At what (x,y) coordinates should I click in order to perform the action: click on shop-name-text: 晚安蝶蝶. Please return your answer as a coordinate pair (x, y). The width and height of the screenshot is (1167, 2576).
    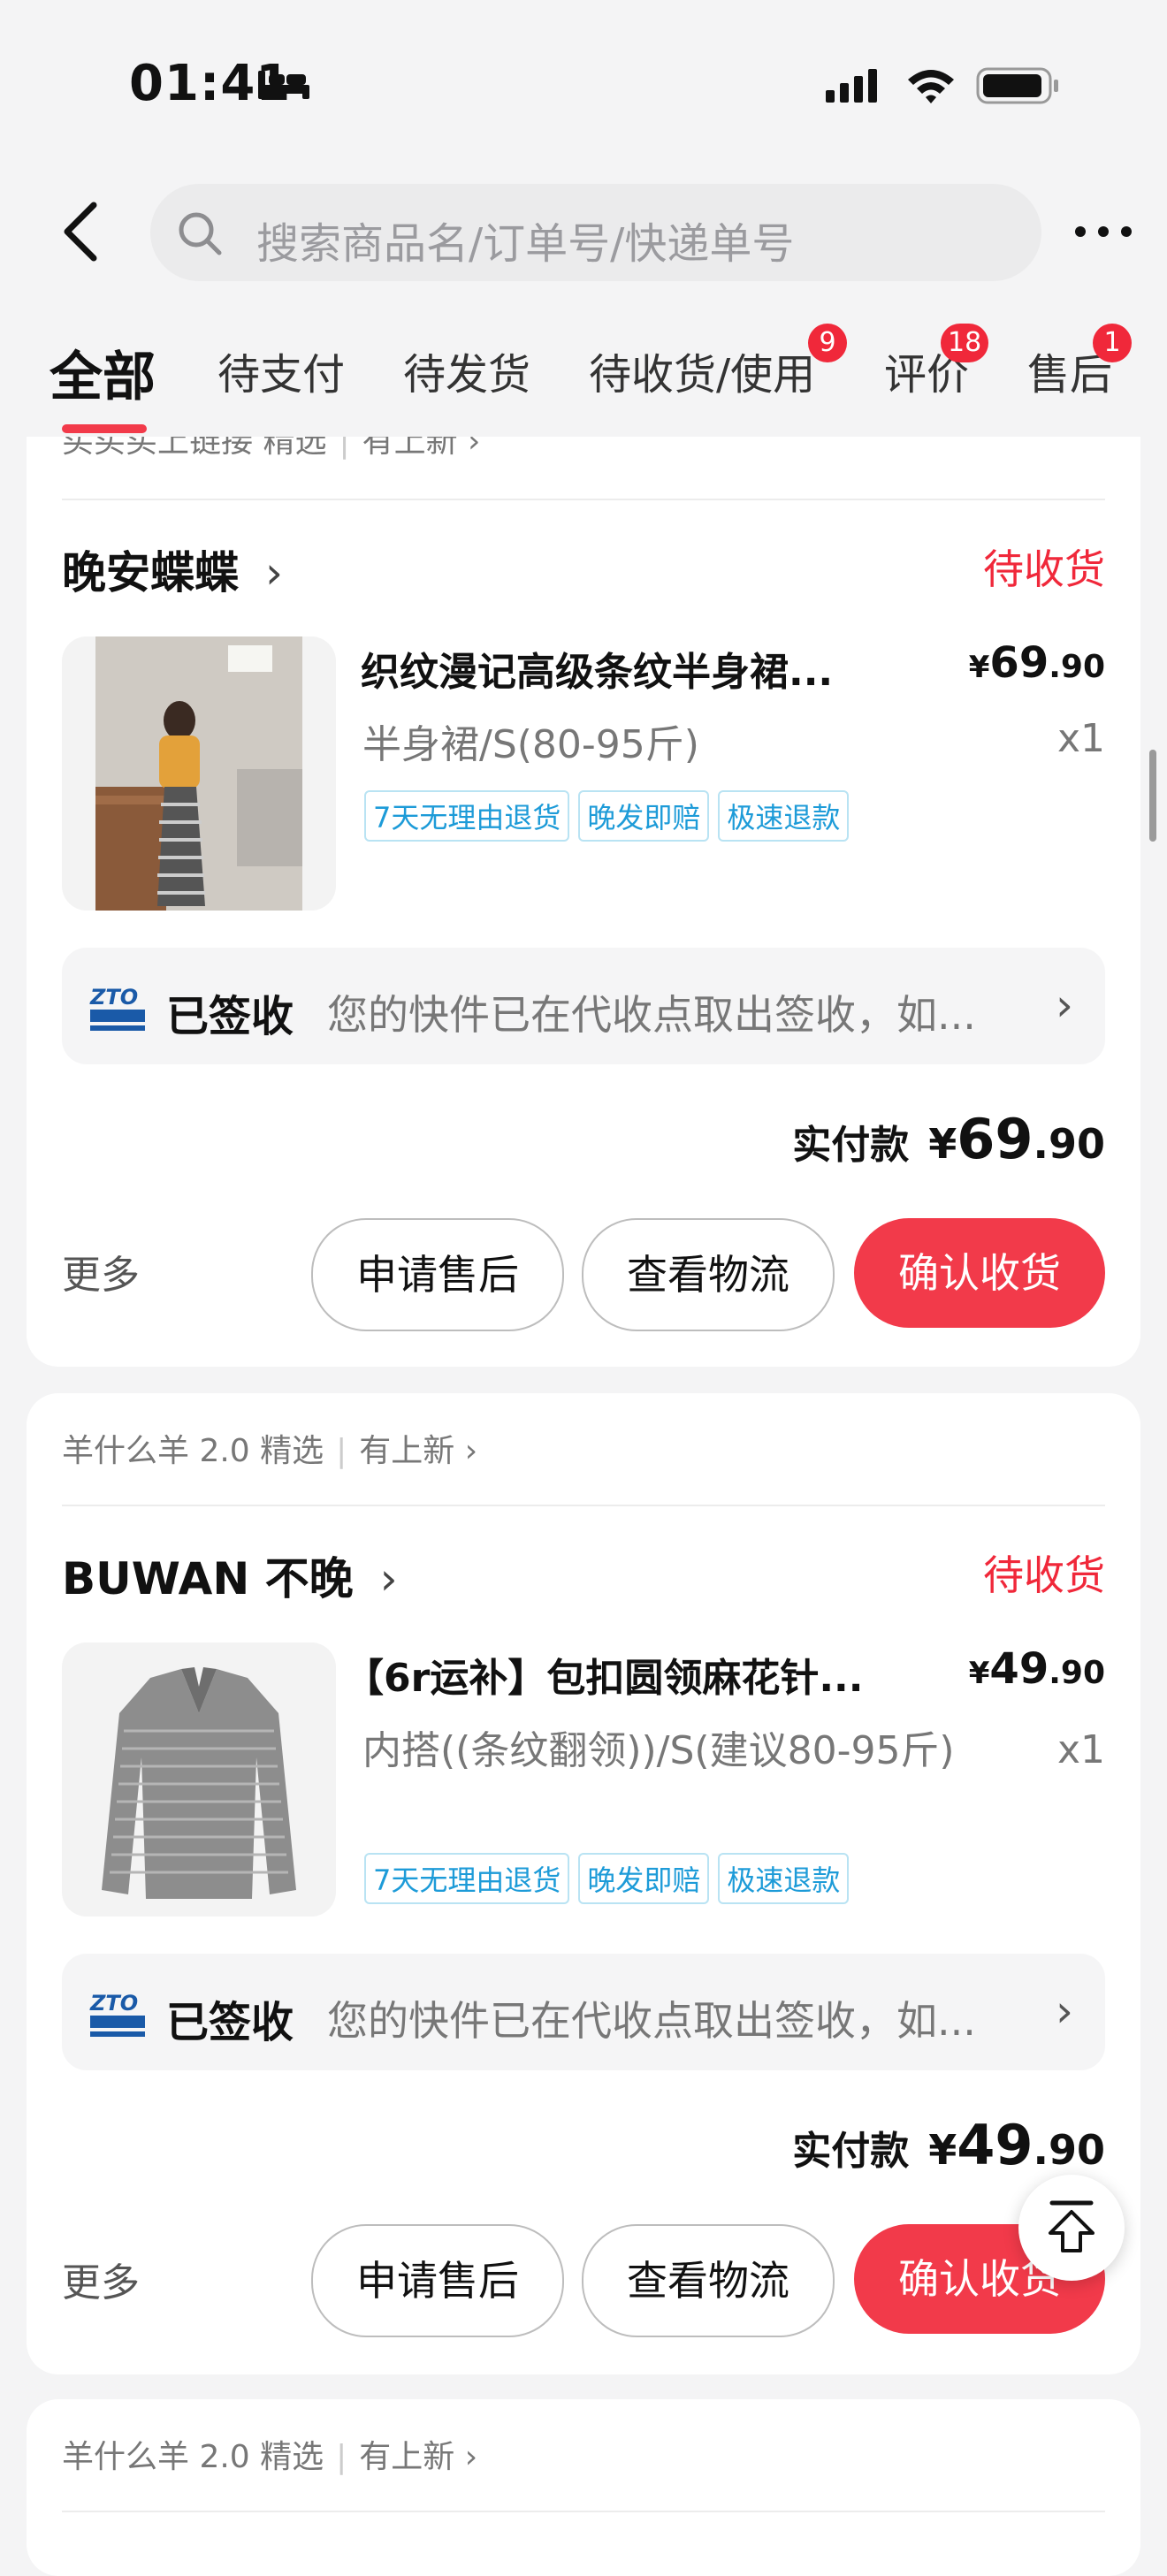
    Looking at the image, I should click on (150, 572).